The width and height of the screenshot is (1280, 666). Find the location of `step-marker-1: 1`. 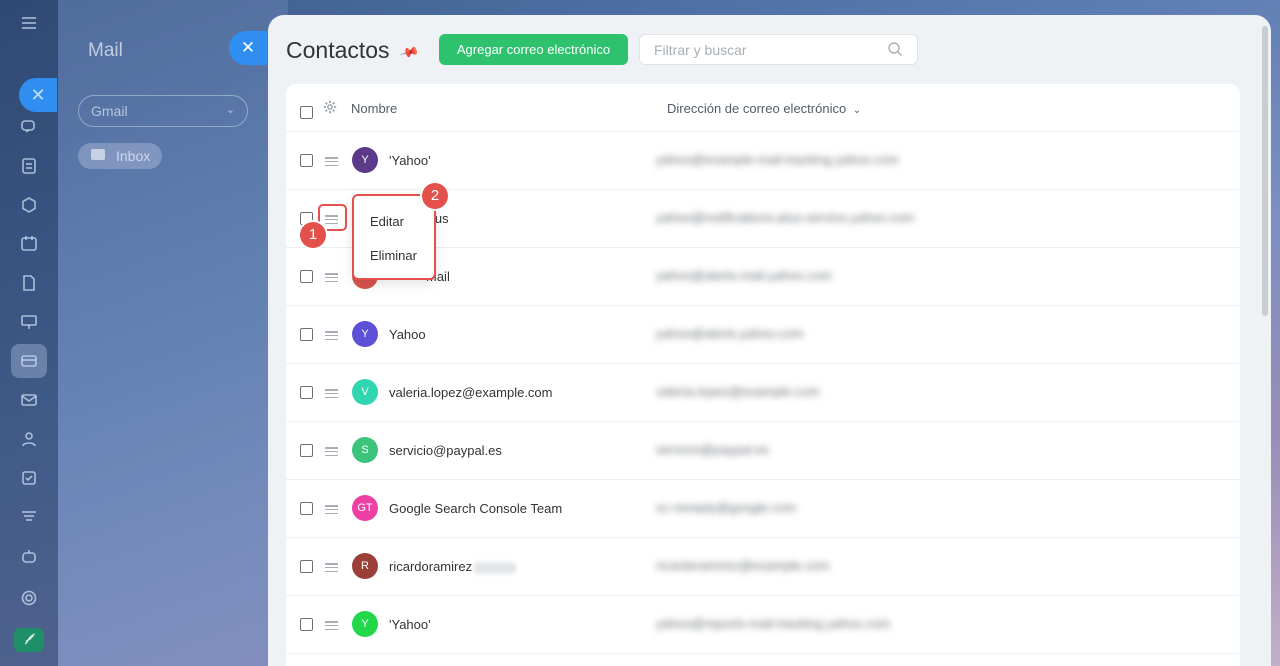

step-marker-1: 1 is located at coordinates (313, 235).